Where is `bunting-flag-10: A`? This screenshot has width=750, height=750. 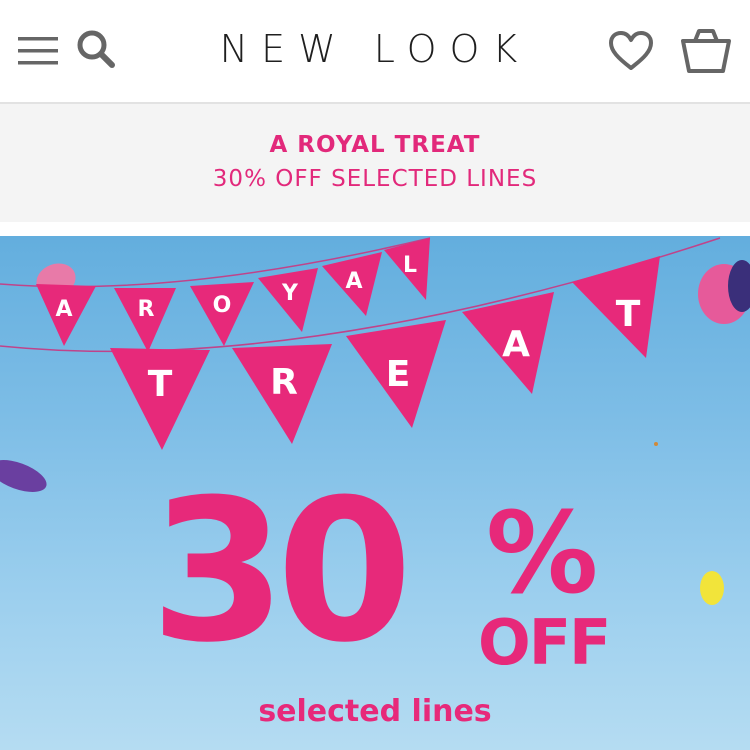 bunting-flag-10: A is located at coordinates (508, 343).